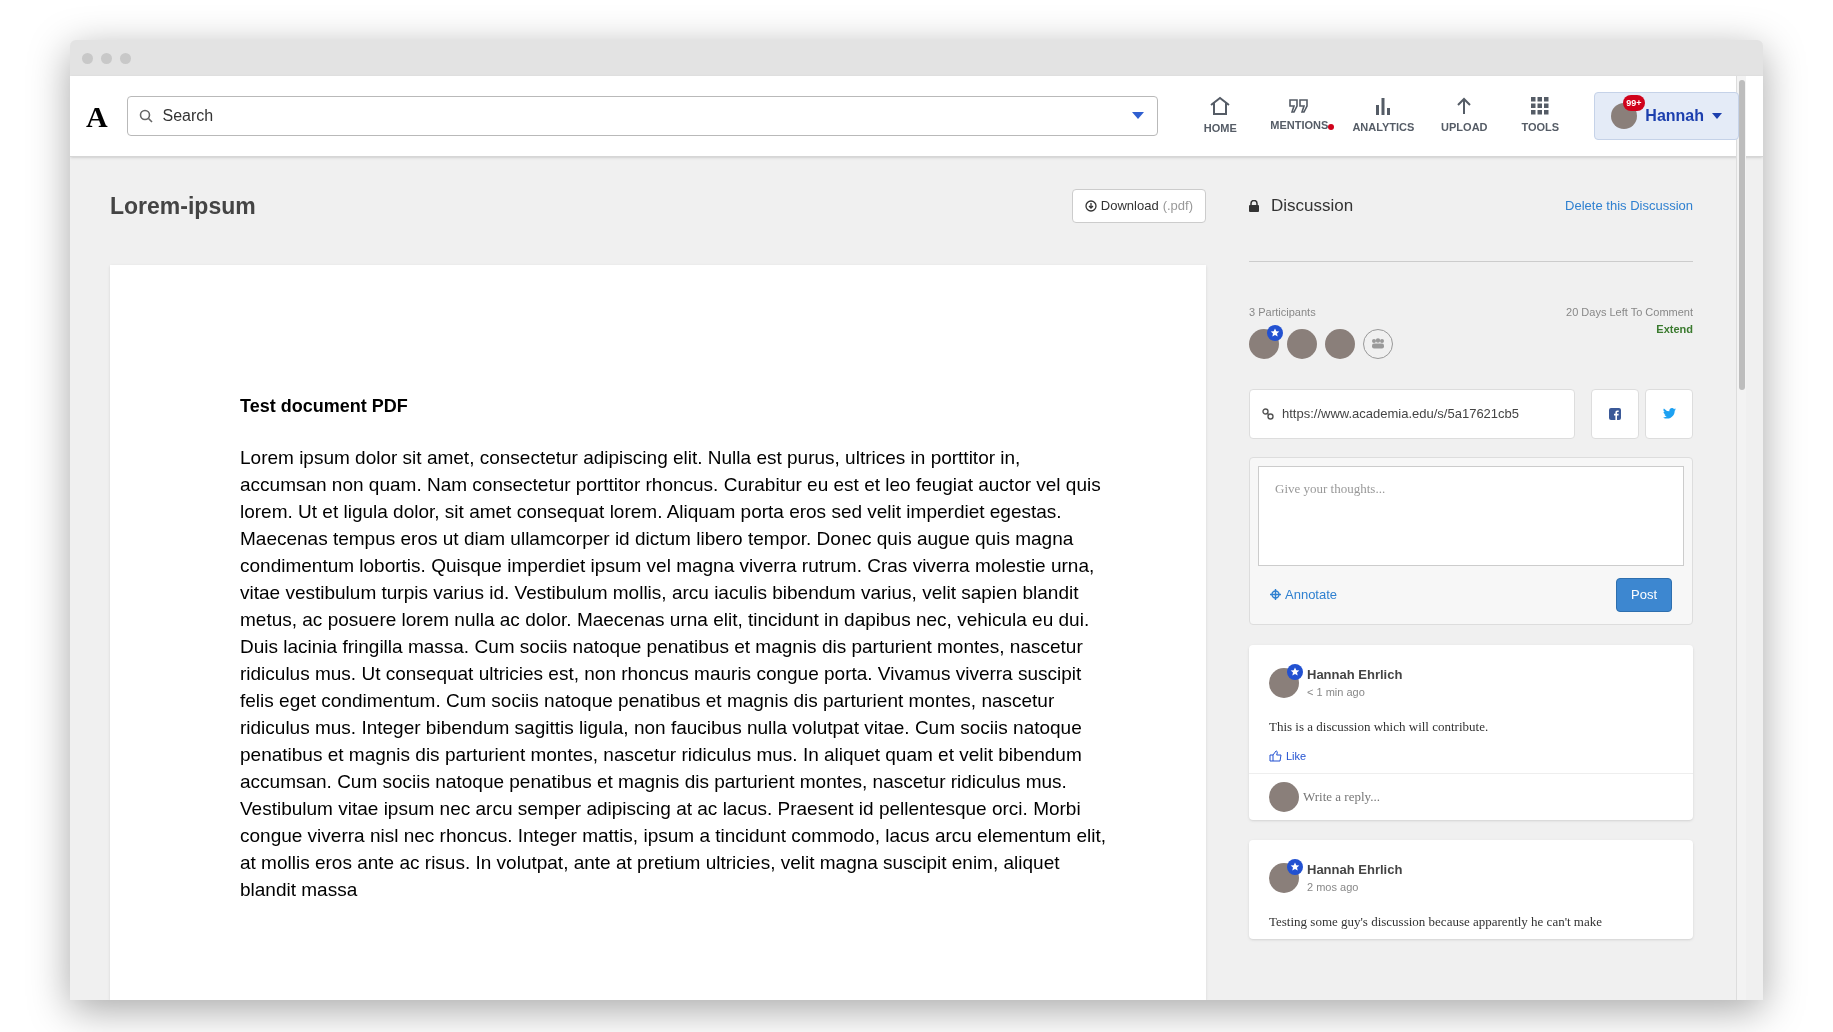 This screenshot has height=1032, width=1833. I want to click on days-left-text: 20 Days Left To Comment, so click(1629, 312).